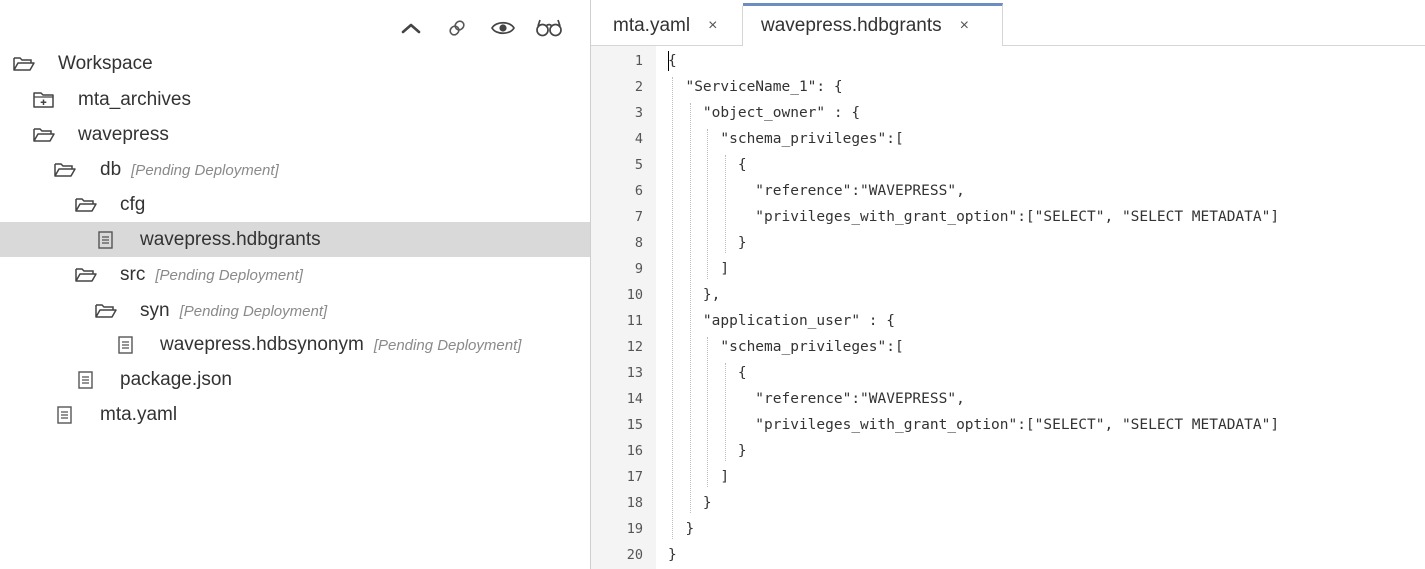 Image resolution: width=1425 pixels, height=569 pixels. I want to click on tree-item-label: wavepress.hdbsynonym, so click(262, 344).